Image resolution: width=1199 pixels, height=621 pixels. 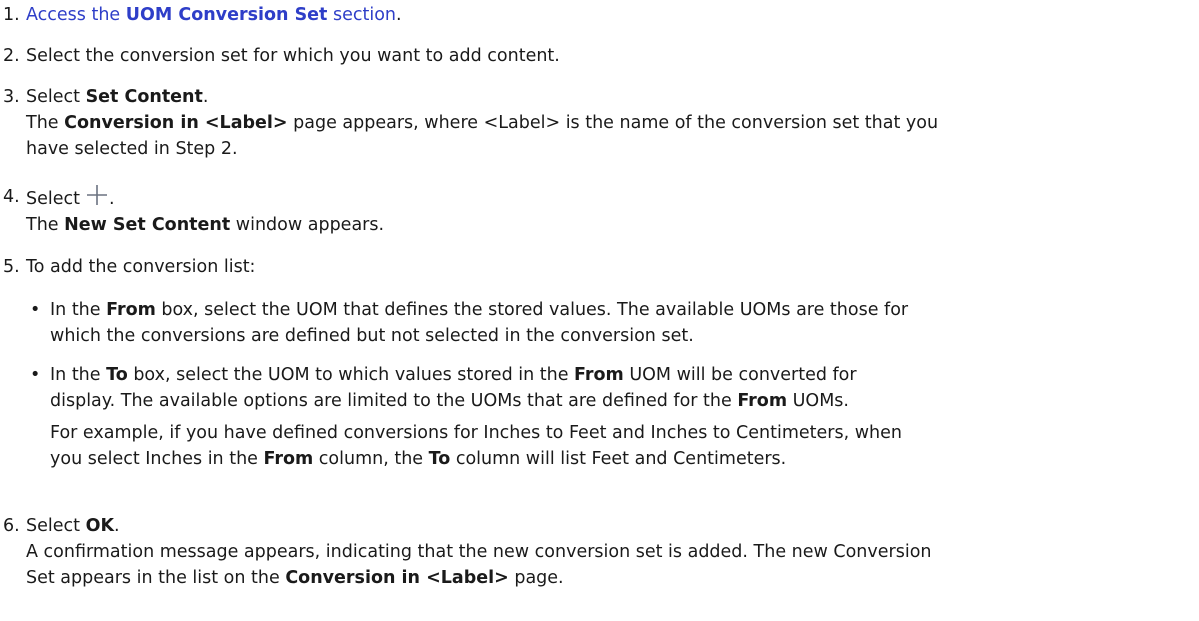 I want to click on step-instruction: Select OK., so click(x=602, y=526).